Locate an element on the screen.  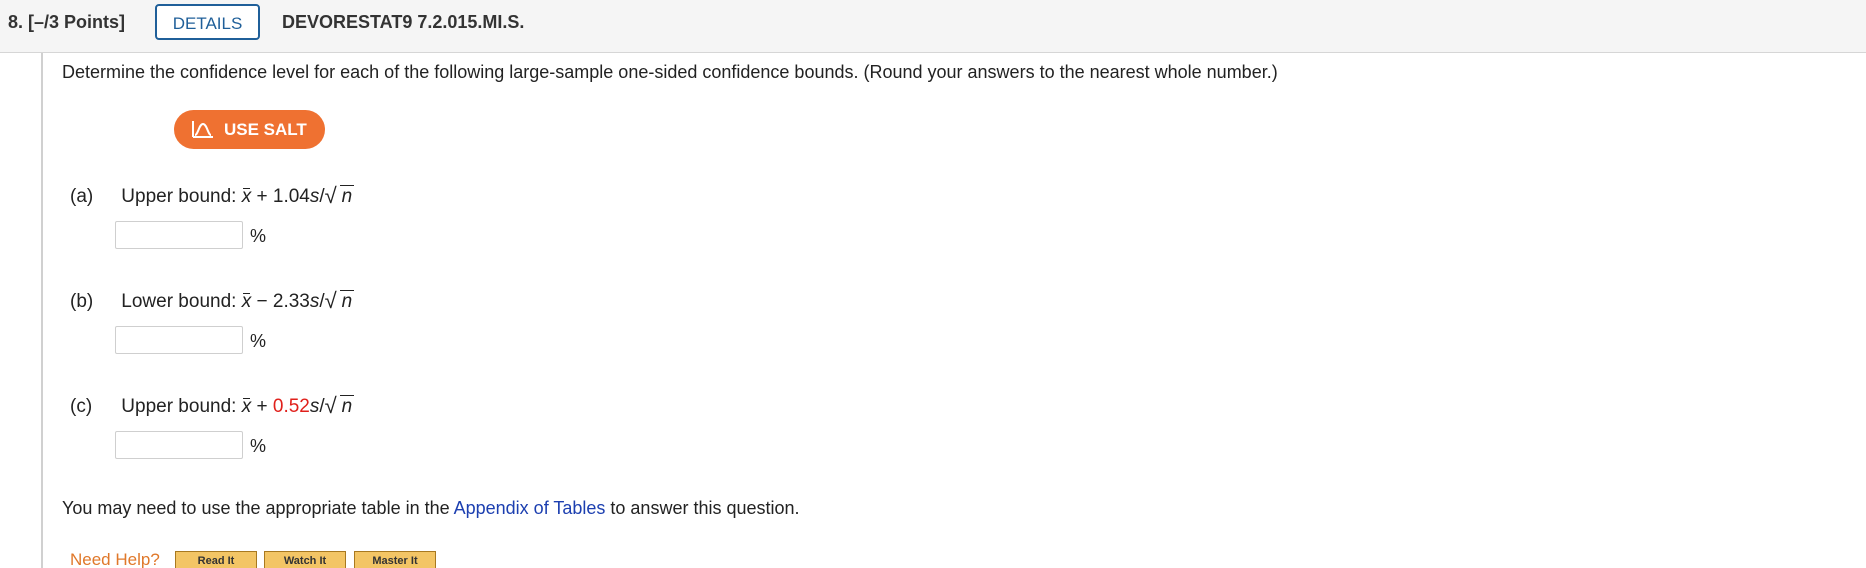
left-divider is located at coordinates (42, 310).